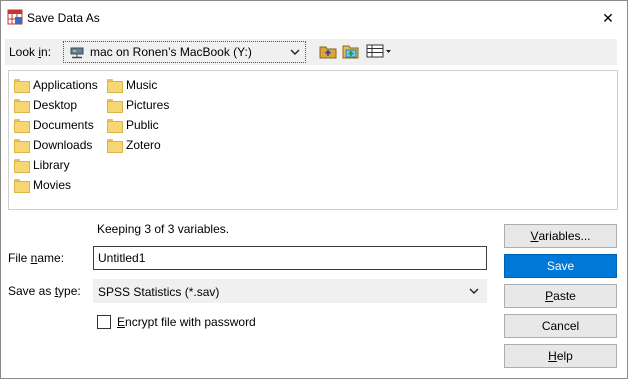 This screenshot has width=628, height=379. What do you see at coordinates (163, 229) in the screenshot?
I see `variables-status-text: Keeping 3 of 3 variables.` at bounding box center [163, 229].